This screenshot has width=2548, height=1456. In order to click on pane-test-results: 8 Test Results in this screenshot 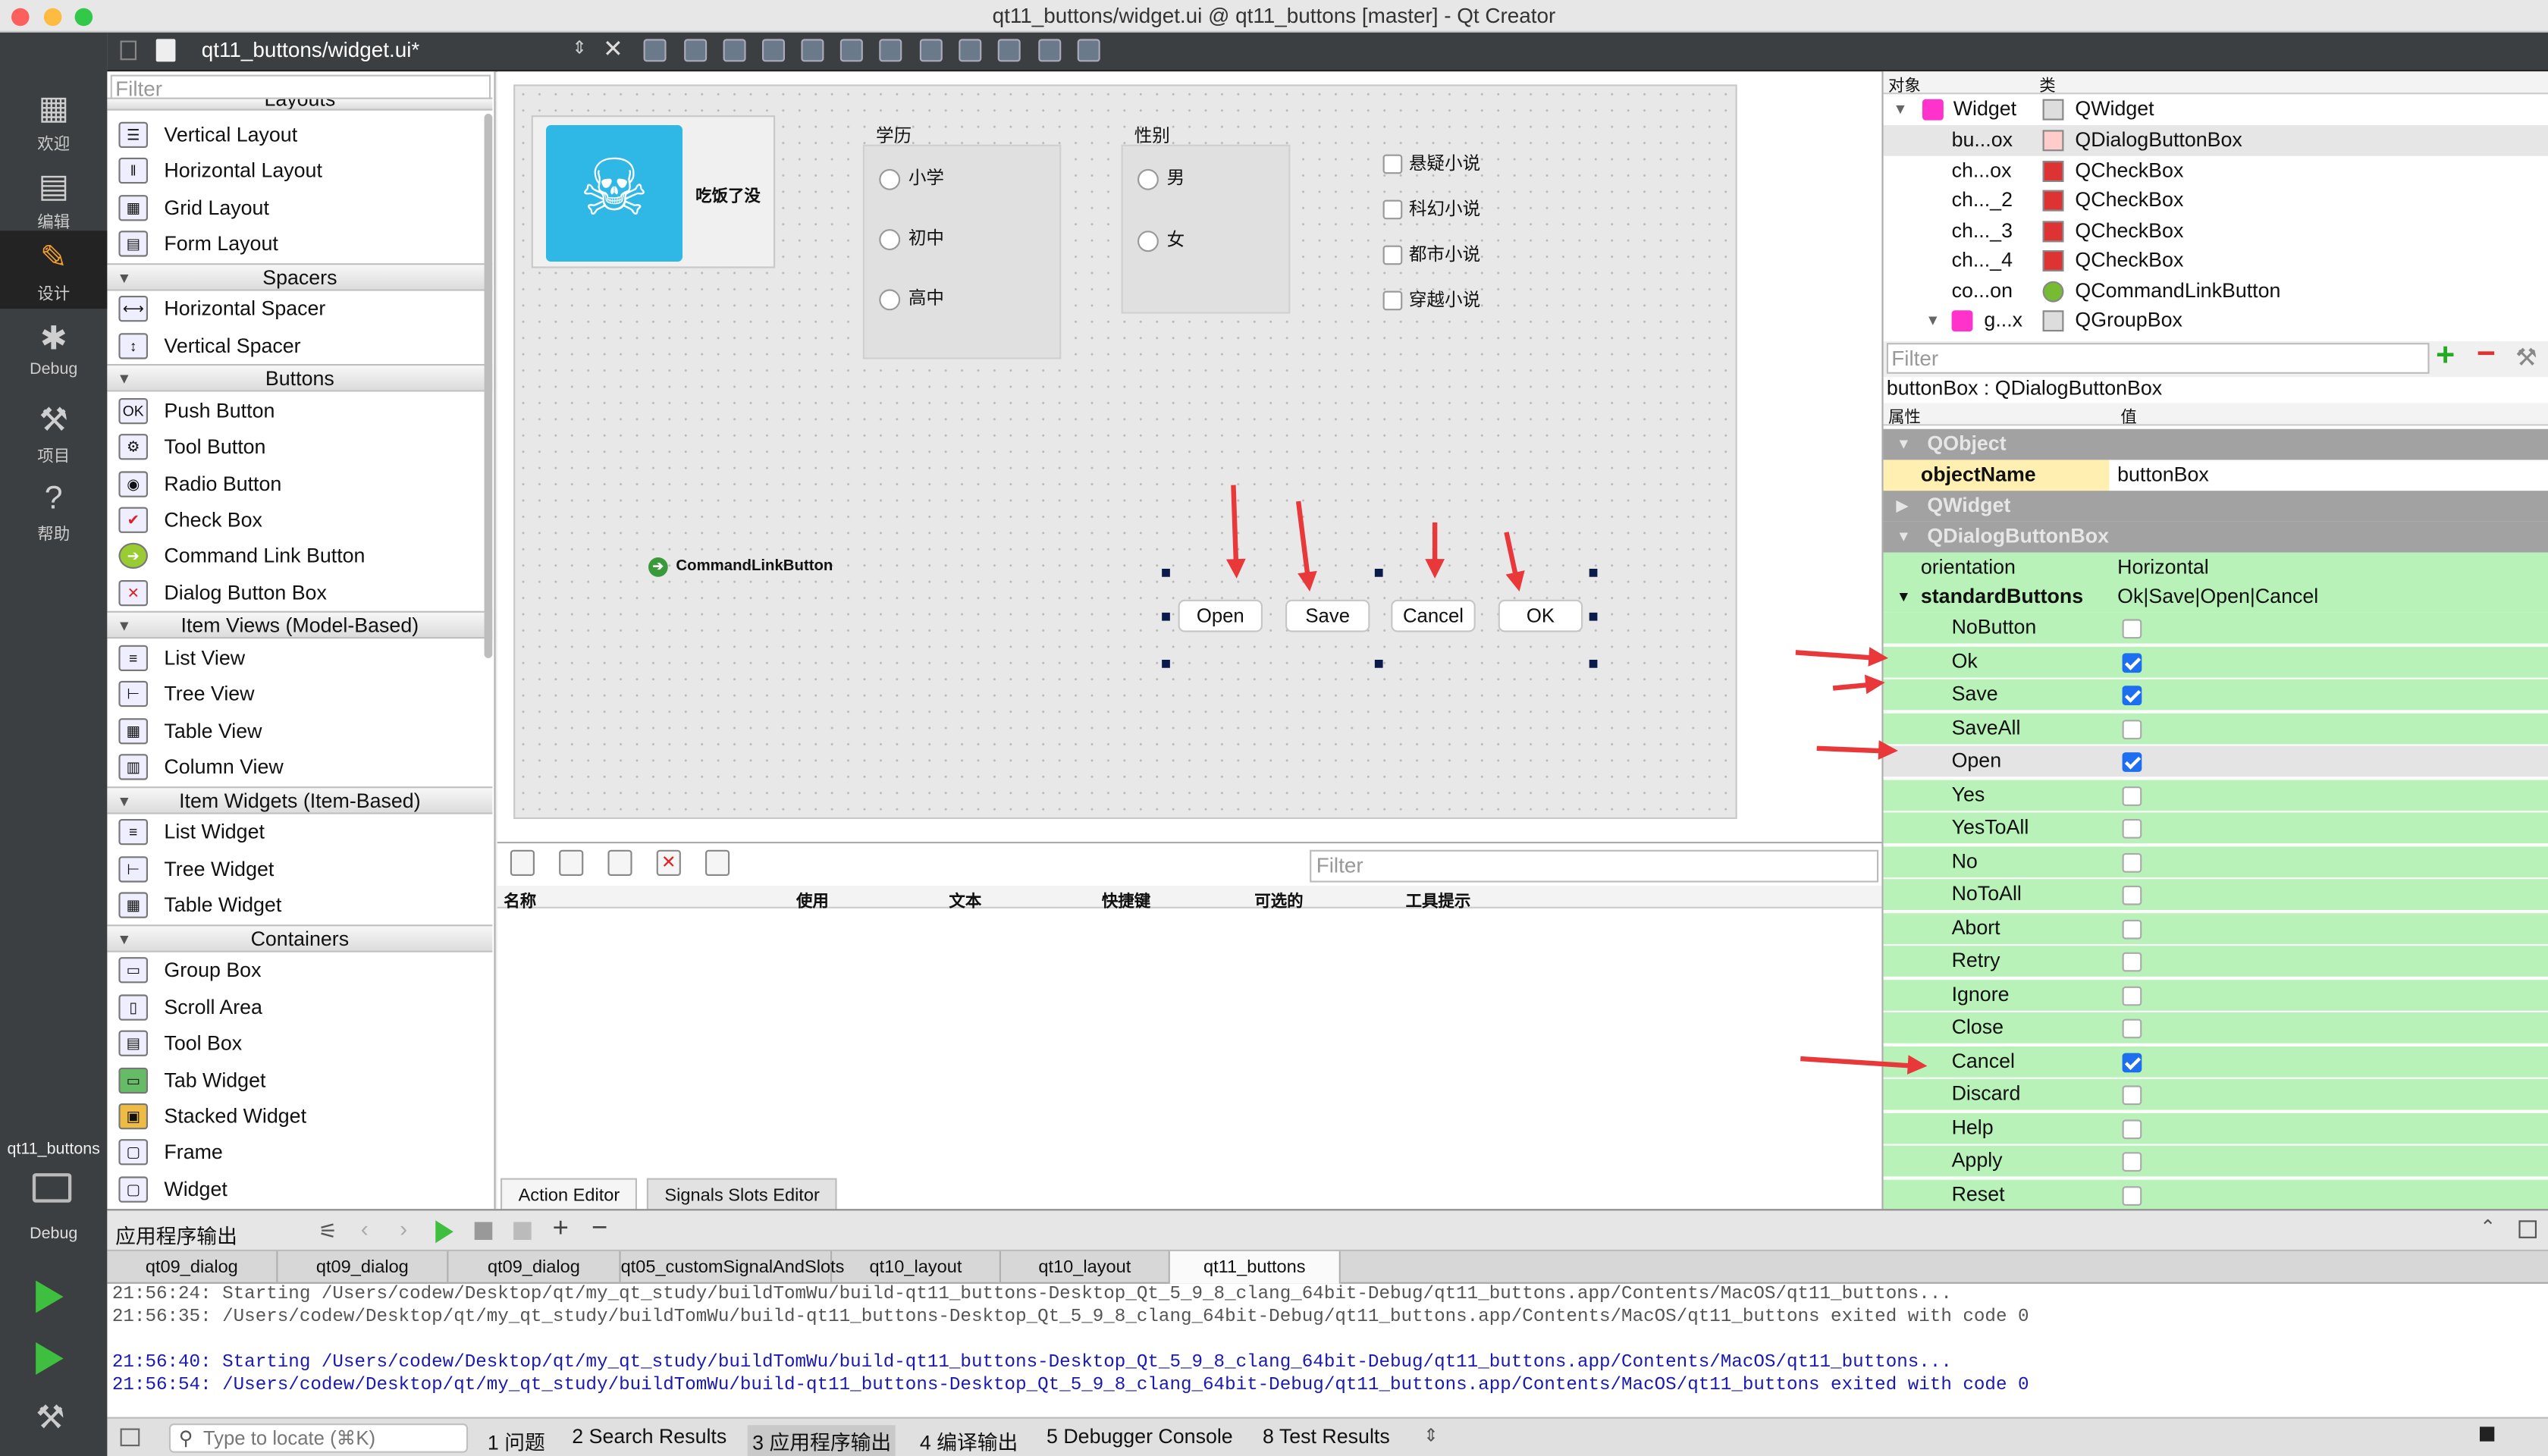, I will do `click(1326, 1436)`.